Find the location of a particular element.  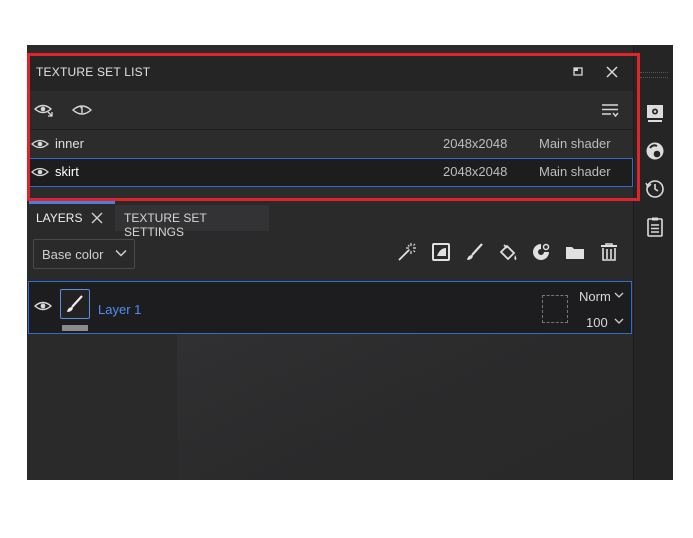

texture-set-row: inner 2048x2048 Main shader is located at coordinates (330, 144).